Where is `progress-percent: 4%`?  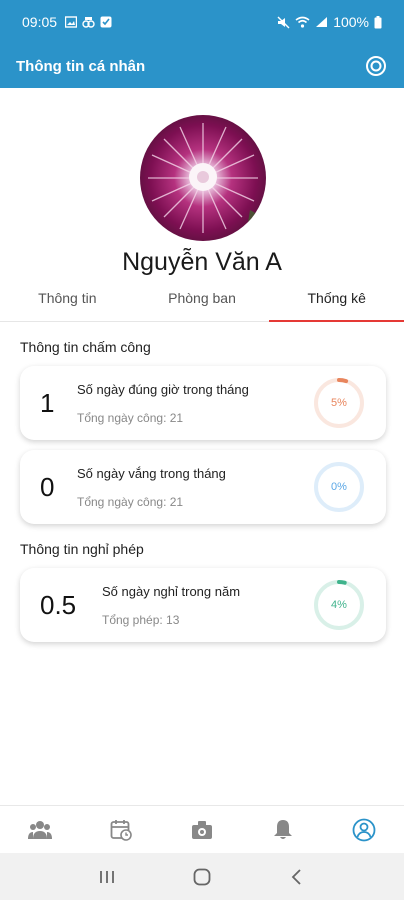 progress-percent: 4% is located at coordinates (339, 605).